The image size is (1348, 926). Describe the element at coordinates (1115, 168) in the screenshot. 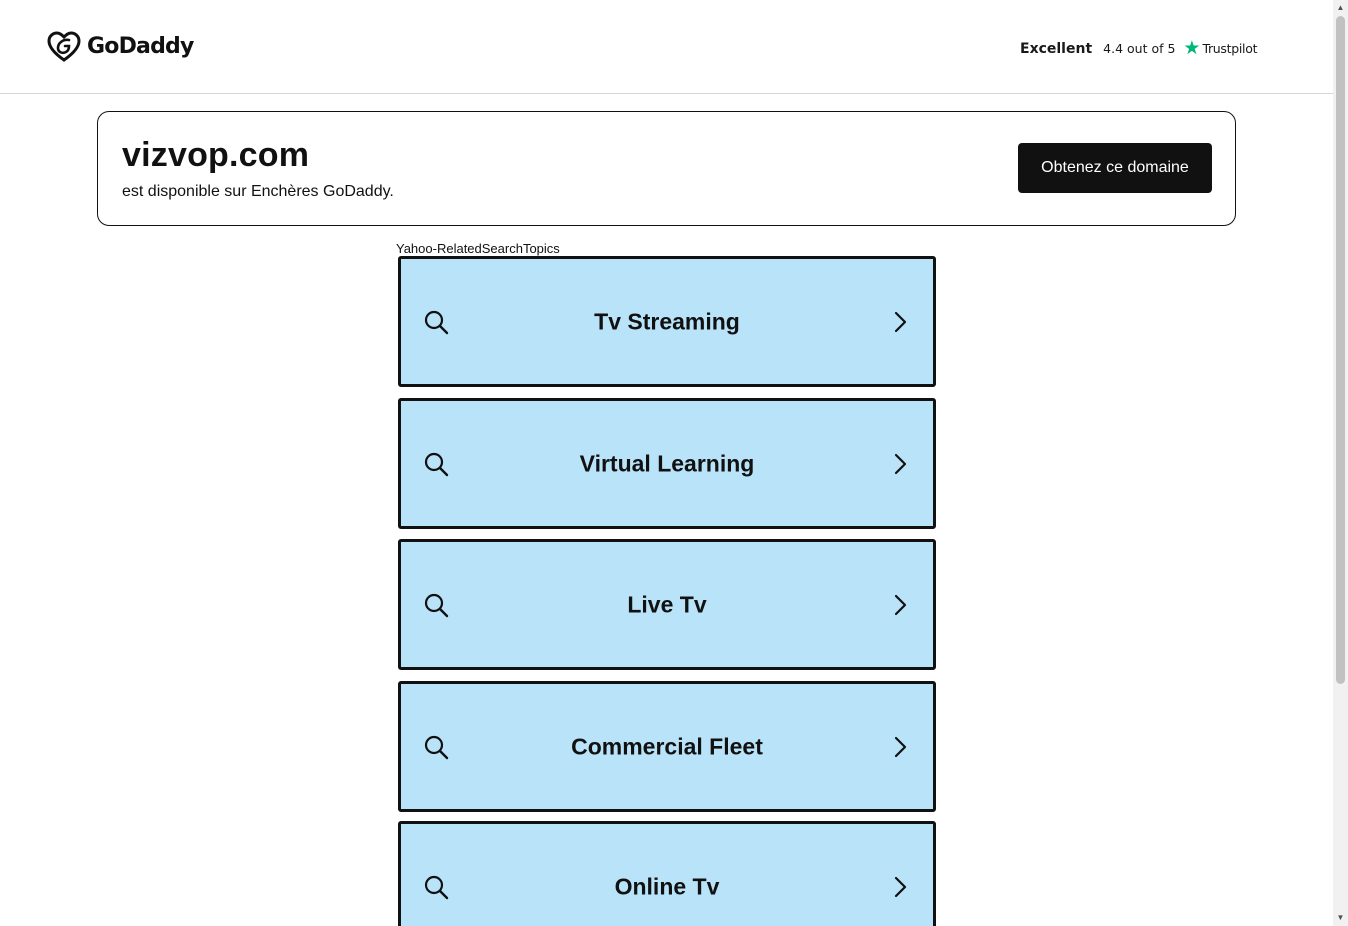

I see `get-domain-button: Obtenez ce domaine` at that location.